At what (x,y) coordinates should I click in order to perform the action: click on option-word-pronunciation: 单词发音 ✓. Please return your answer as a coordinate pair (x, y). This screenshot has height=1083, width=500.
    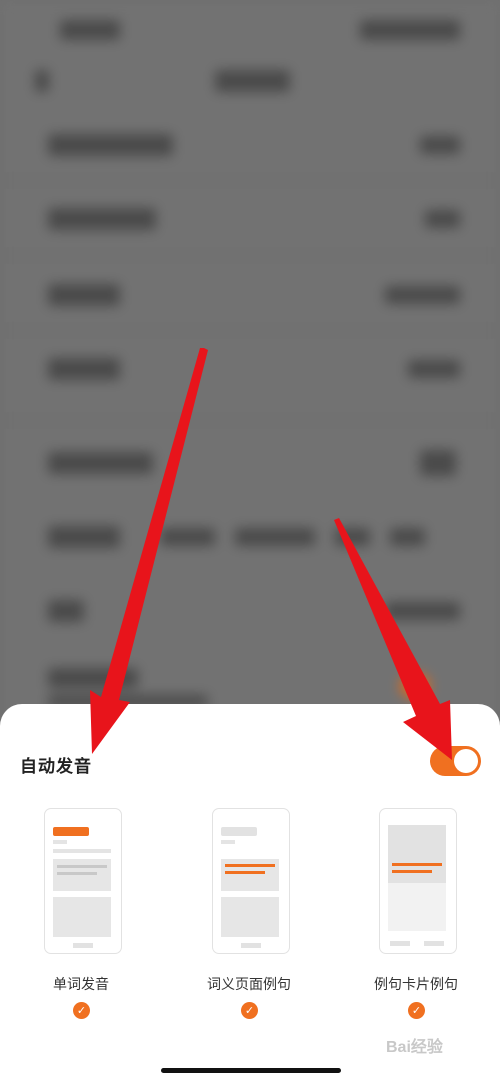
    Looking at the image, I should click on (81, 918).